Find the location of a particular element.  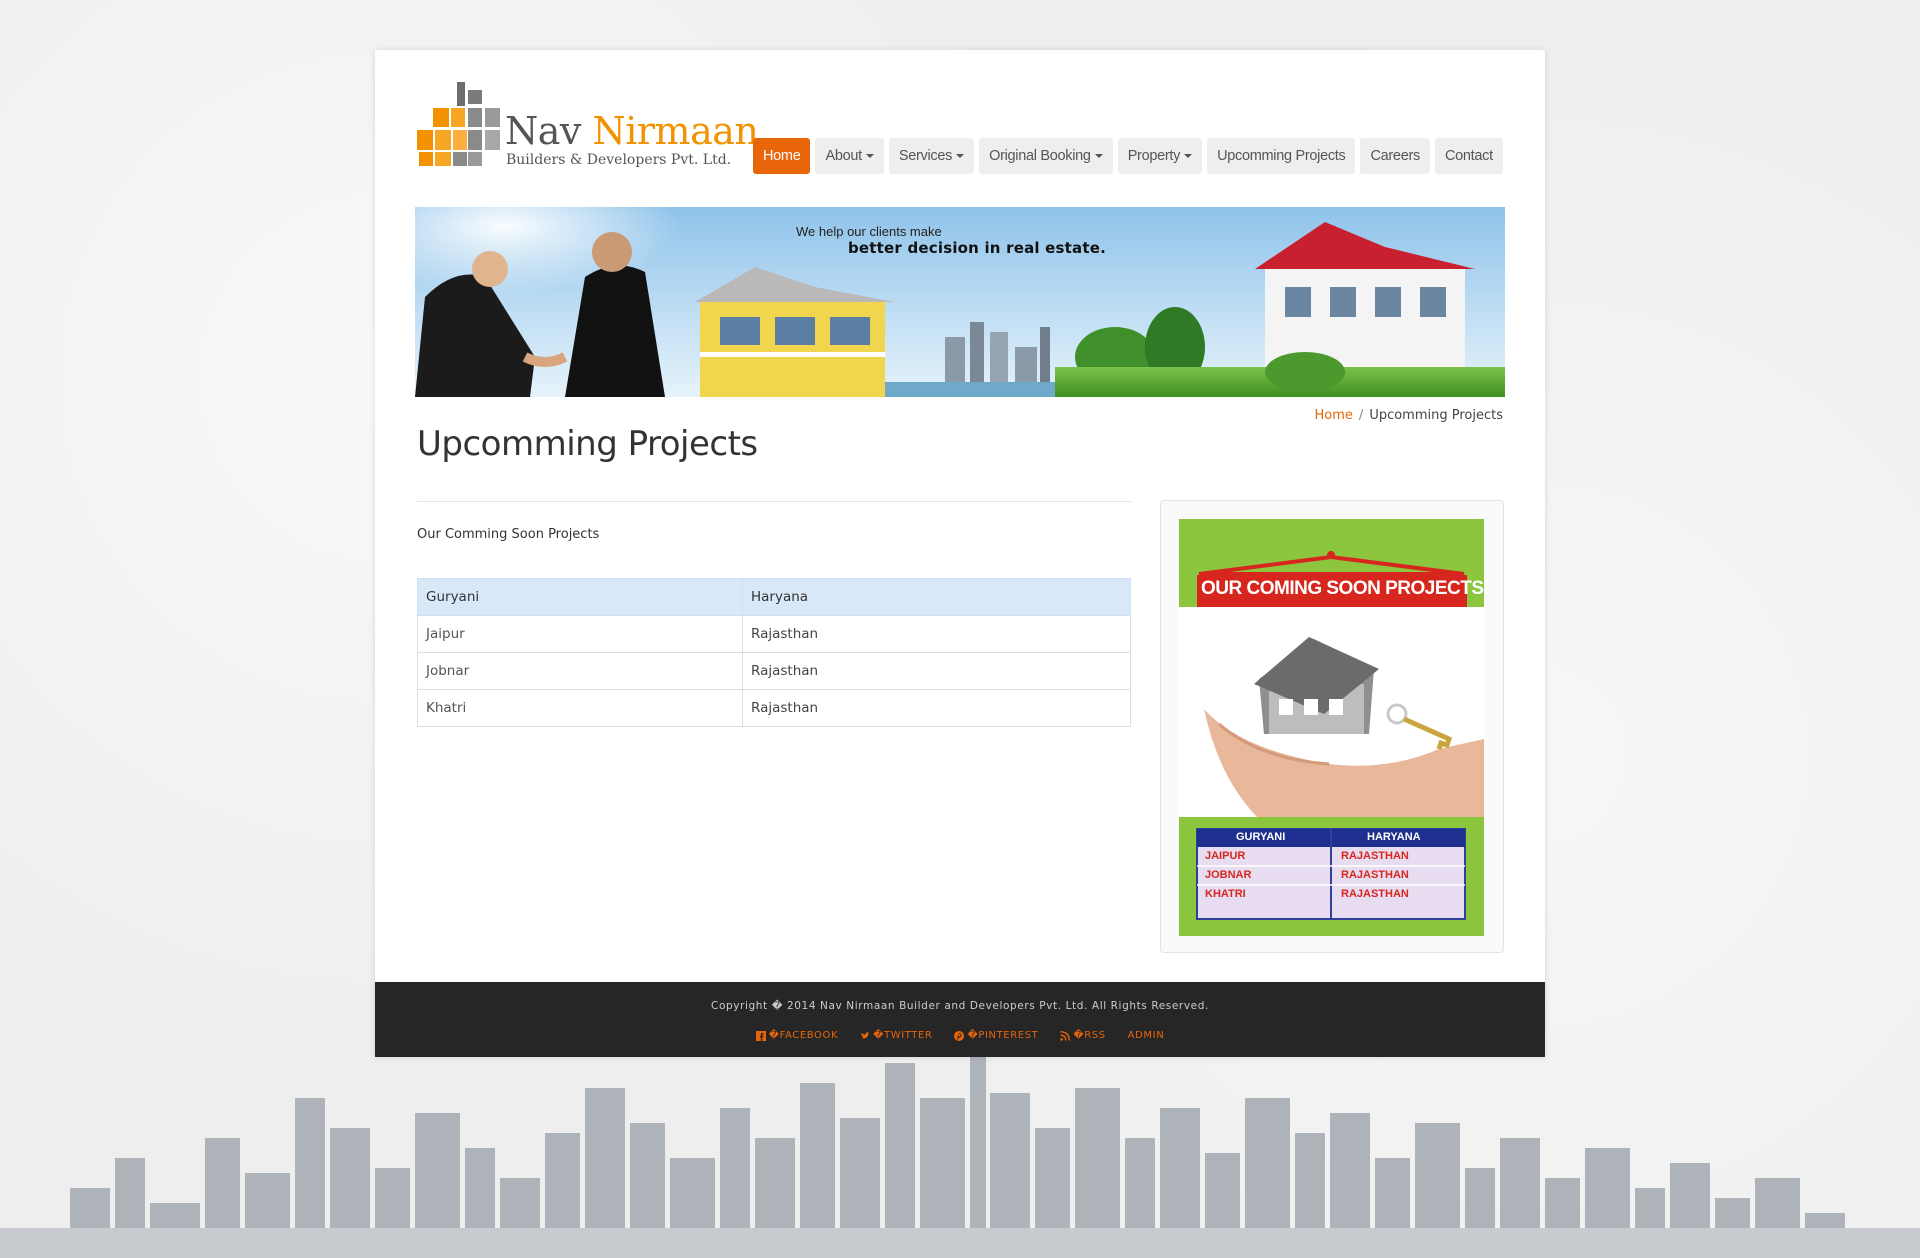

pinterest-link: �PINTEREST is located at coordinates (996, 1035).